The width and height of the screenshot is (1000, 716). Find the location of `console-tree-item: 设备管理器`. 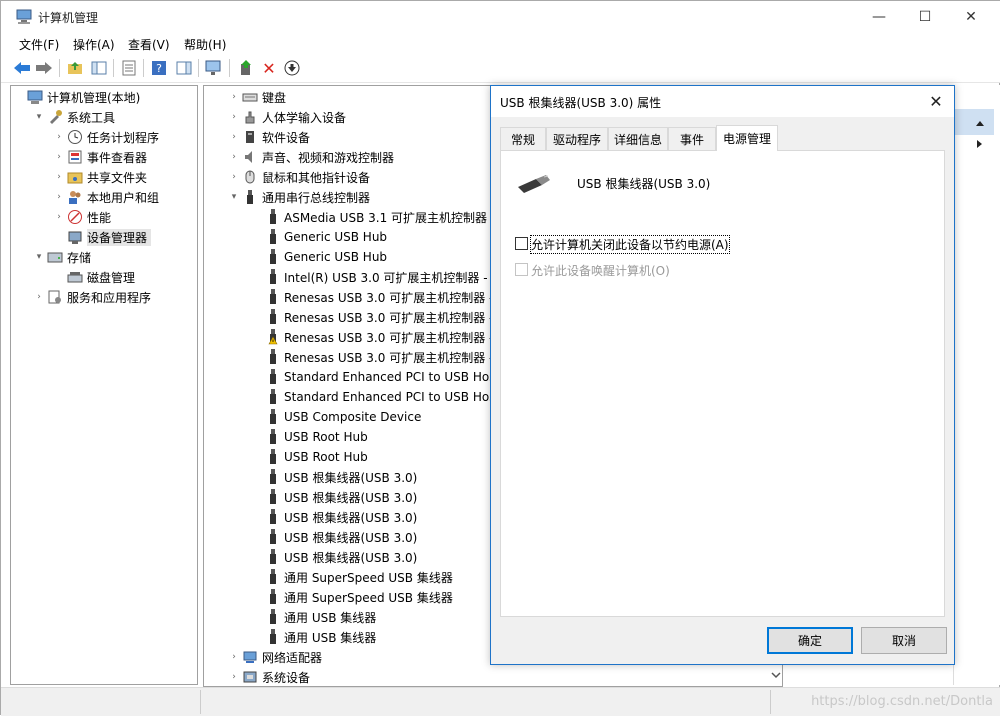

console-tree-item: 设备管理器 is located at coordinates (102, 237).